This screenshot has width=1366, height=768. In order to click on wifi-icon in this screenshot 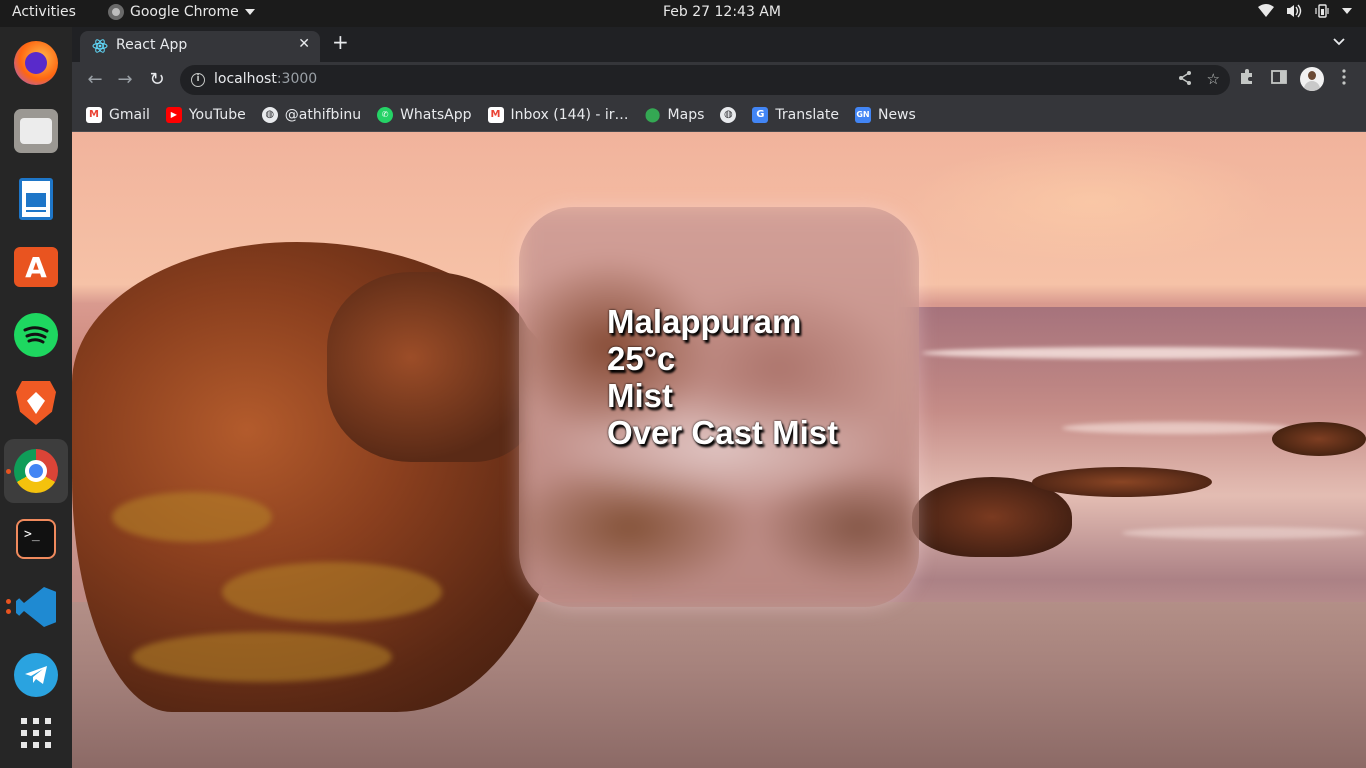, I will do `click(1266, 10)`.